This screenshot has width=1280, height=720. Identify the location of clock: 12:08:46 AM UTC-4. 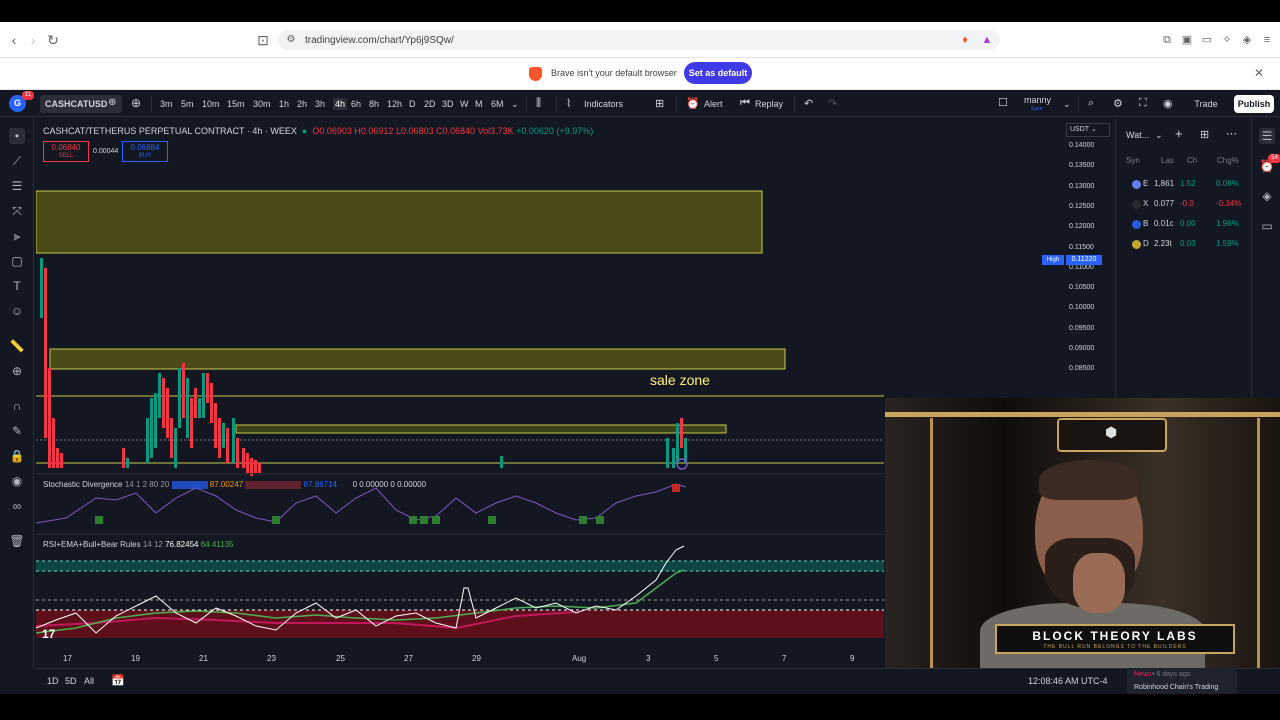
(1068, 681).